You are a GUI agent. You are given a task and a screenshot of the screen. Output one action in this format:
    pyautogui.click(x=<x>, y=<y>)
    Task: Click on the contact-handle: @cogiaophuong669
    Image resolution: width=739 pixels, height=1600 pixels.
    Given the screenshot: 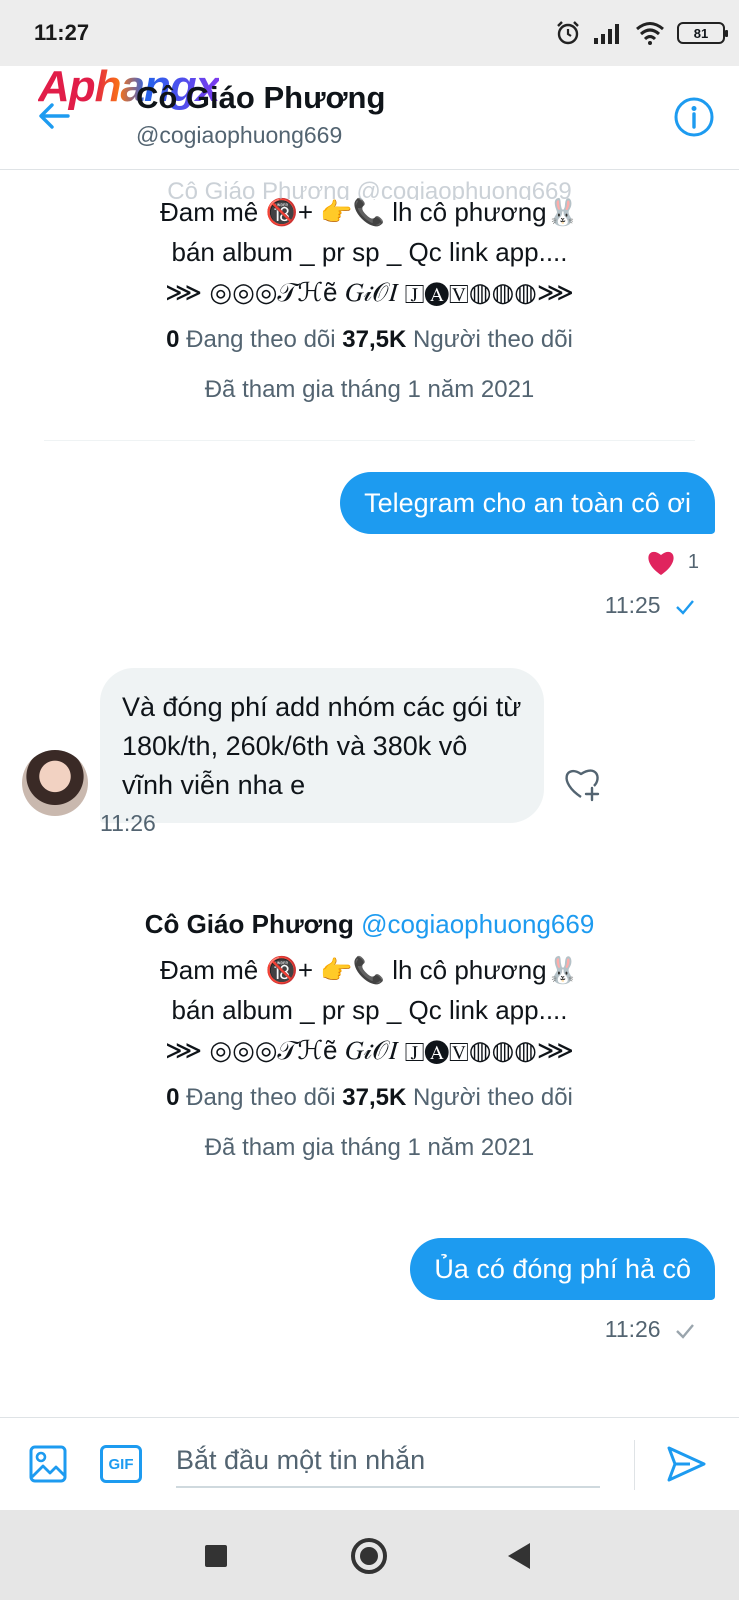 What is the action you would take?
    pyautogui.click(x=239, y=135)
    